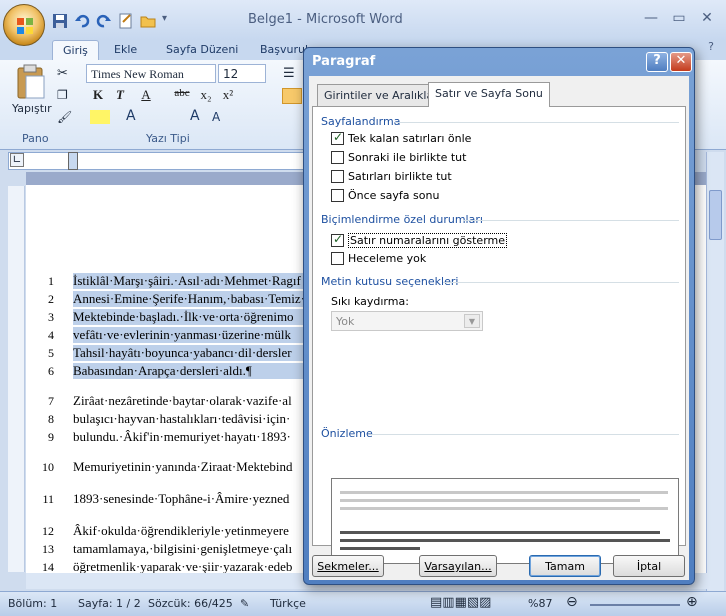 The image size is (726, 616). I want to click on maximize-icon: ▭, so click(679, 19).